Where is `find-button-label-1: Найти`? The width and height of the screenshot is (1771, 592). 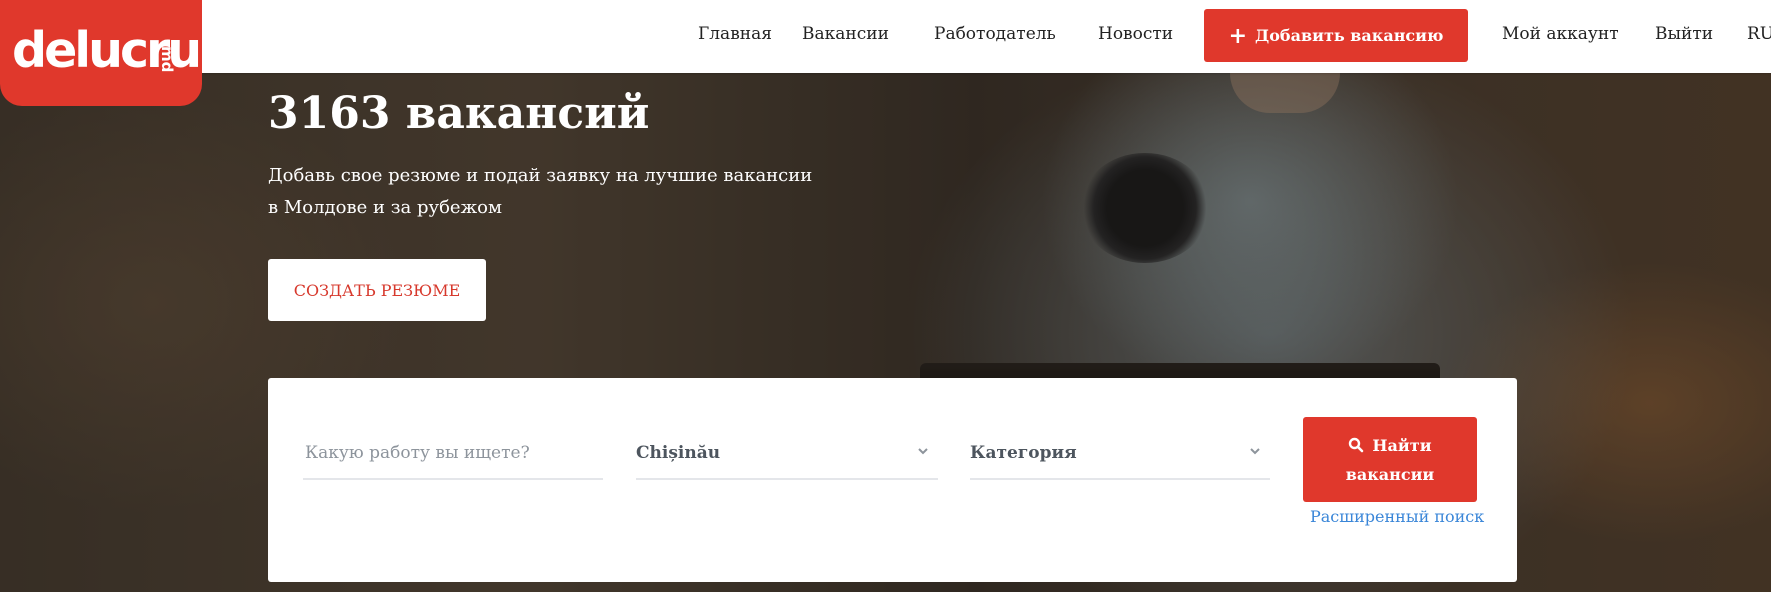
find-button-label-1: Найти is located at coordinates (1402, 445).